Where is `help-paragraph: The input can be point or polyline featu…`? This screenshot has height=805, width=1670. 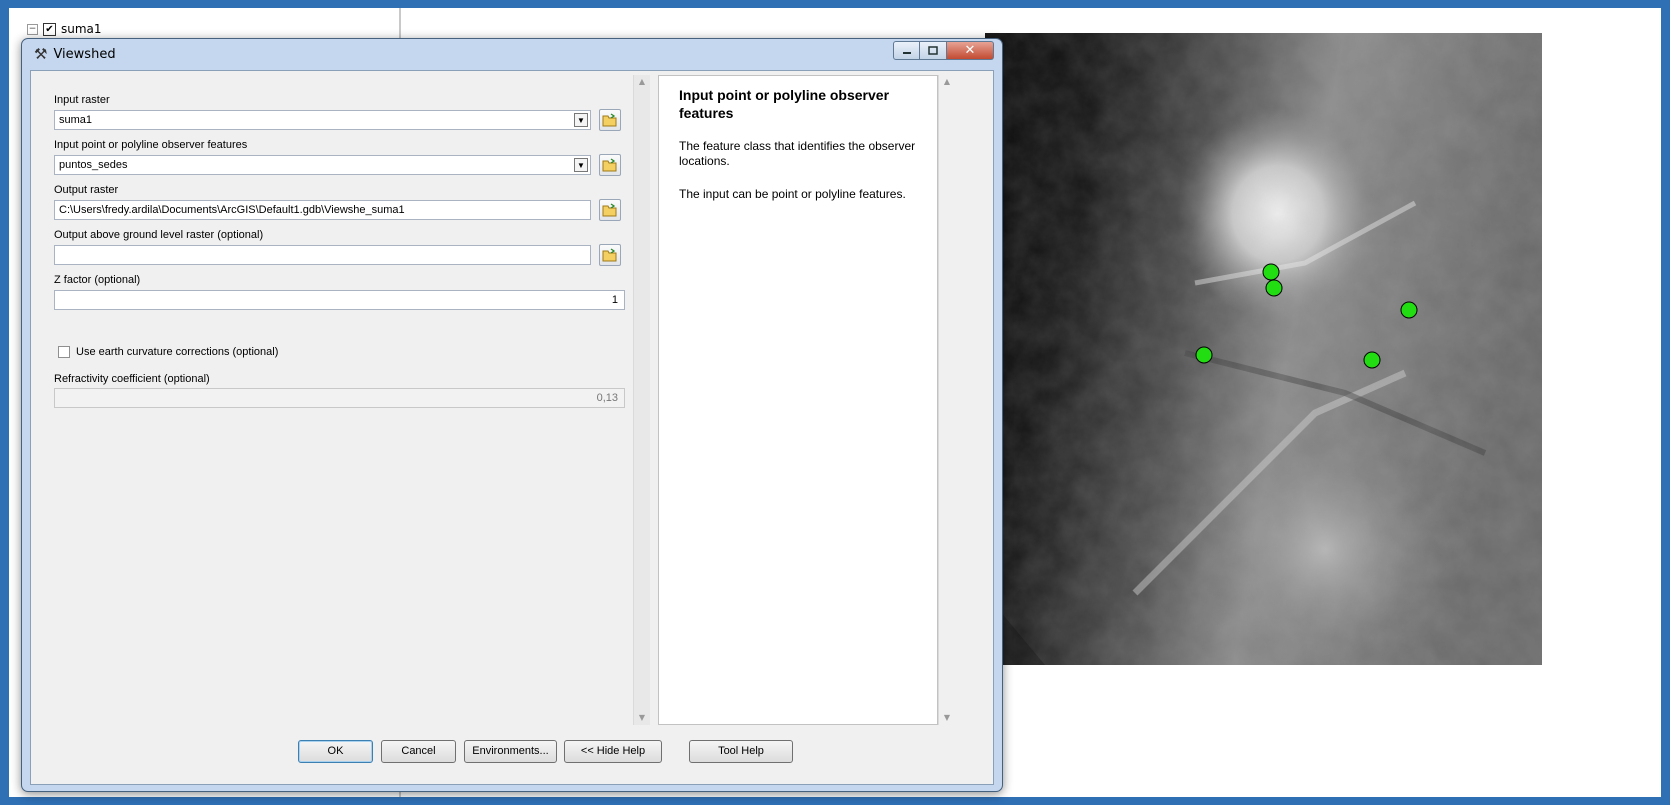
help-paragraph: The input can be point or polyline featu… is located at coordinates (792, 194).